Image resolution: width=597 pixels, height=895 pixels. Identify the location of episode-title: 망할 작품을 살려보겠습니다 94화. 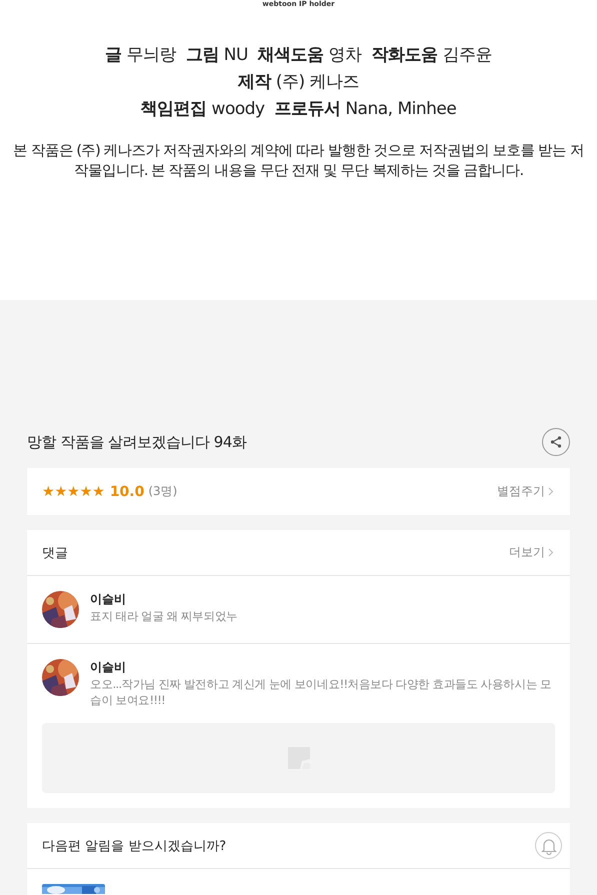
(136, 442).